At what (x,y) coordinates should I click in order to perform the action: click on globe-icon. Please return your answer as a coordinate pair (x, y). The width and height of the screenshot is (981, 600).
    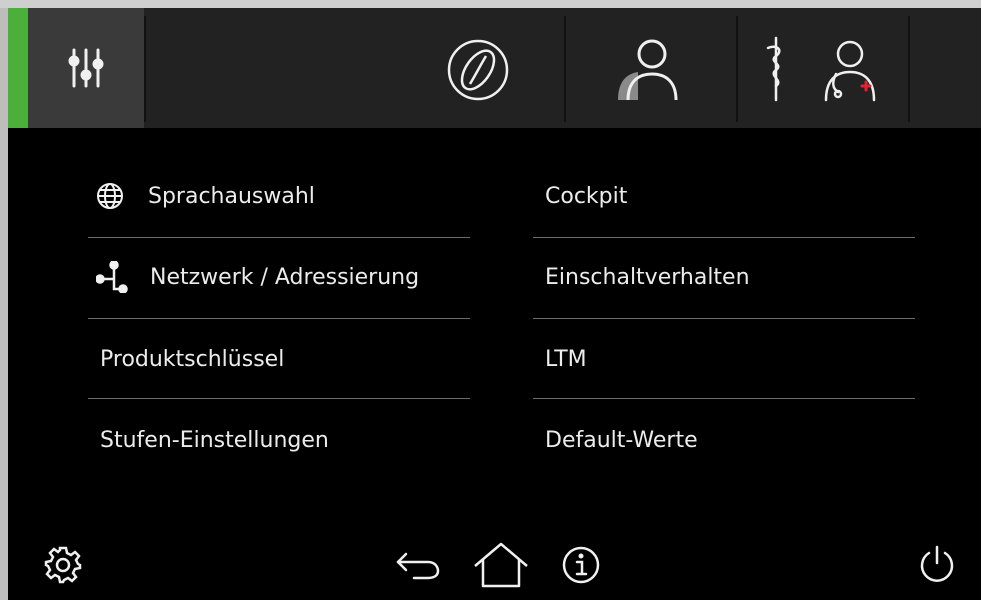
    Looking at the image, I should click on (110, 196).